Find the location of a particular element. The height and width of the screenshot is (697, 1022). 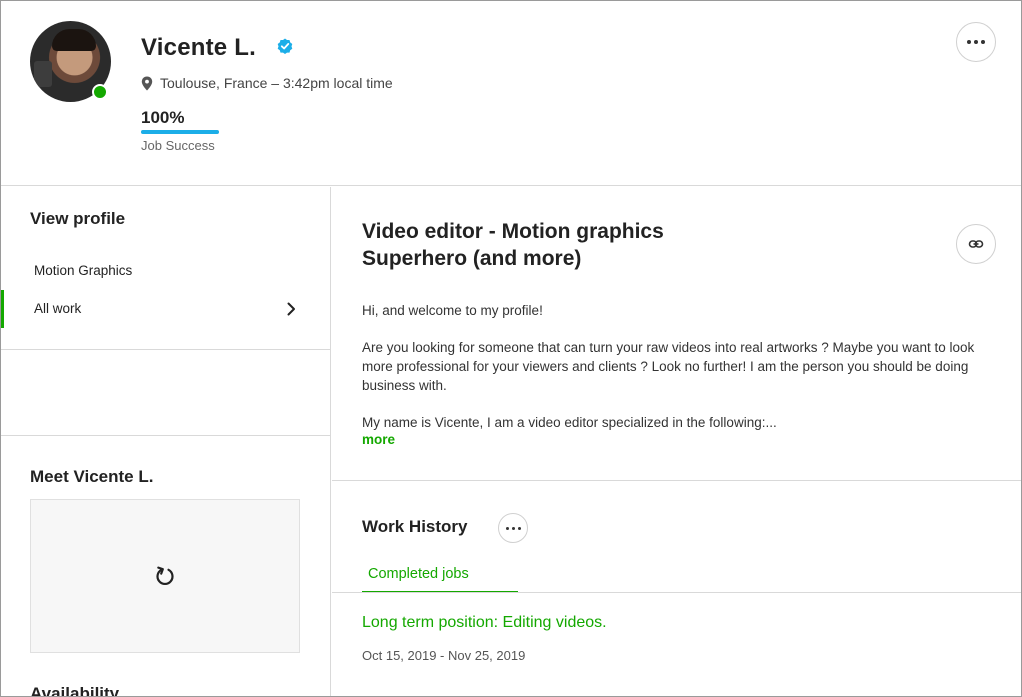

tab-completed-jobs: Completed jobs is located at coordinates (440, 578).